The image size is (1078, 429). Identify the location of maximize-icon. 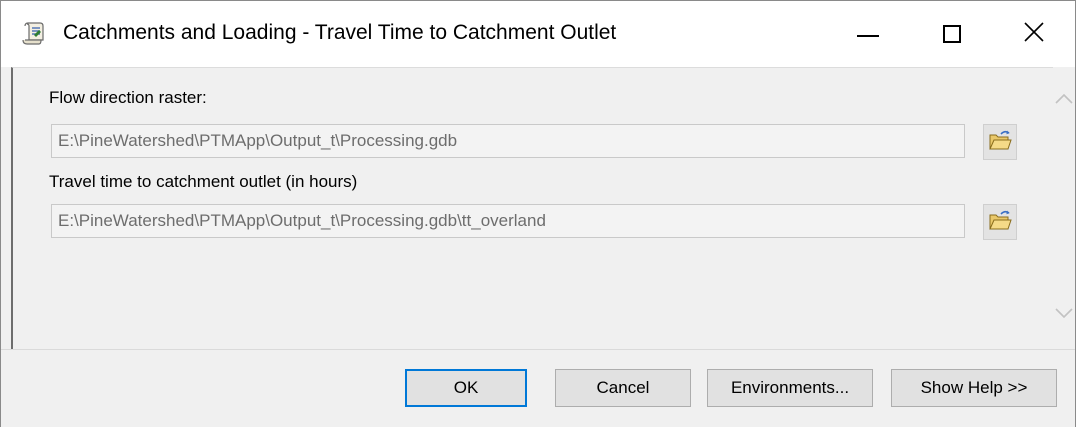
(952, 34).